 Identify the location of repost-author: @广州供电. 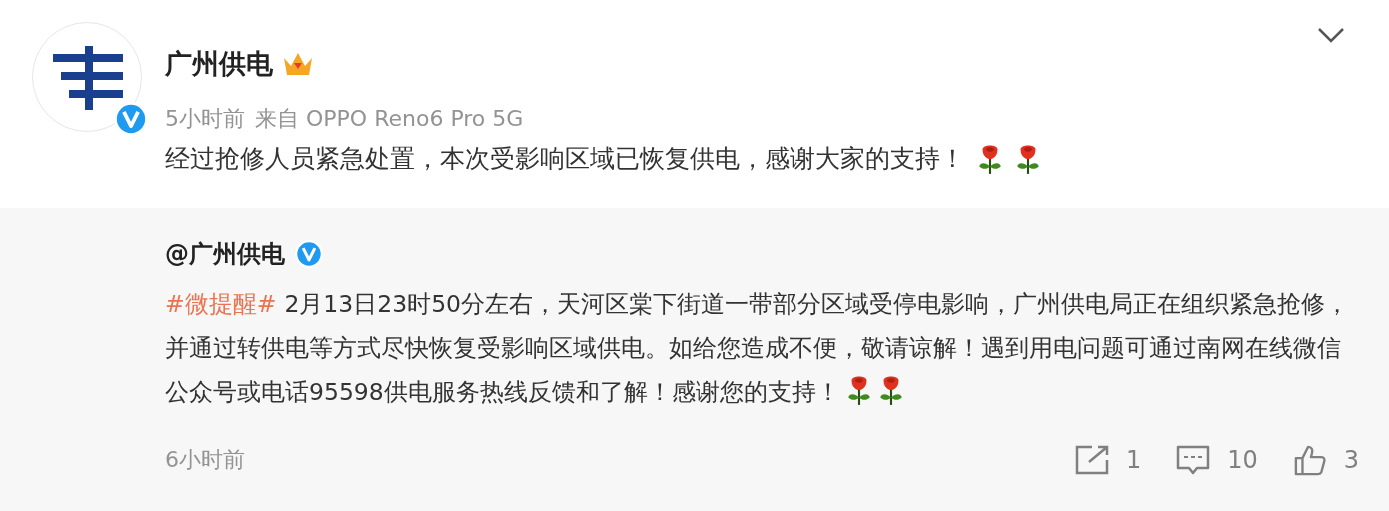
(225, 254).